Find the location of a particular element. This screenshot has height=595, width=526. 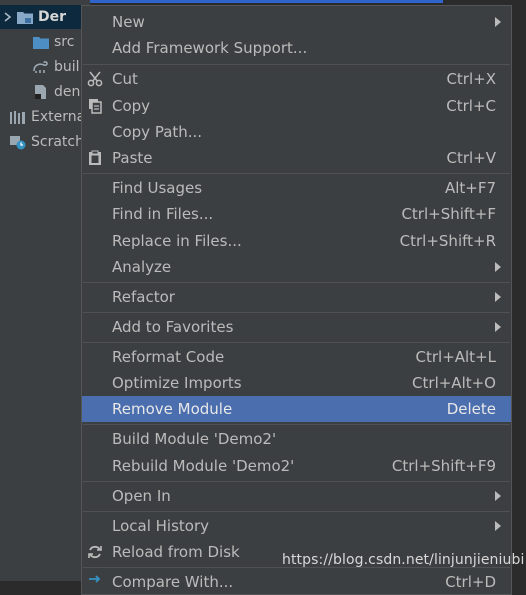

menu-item-shortcut: Ctrl+V is located at coordinates (471, 158).